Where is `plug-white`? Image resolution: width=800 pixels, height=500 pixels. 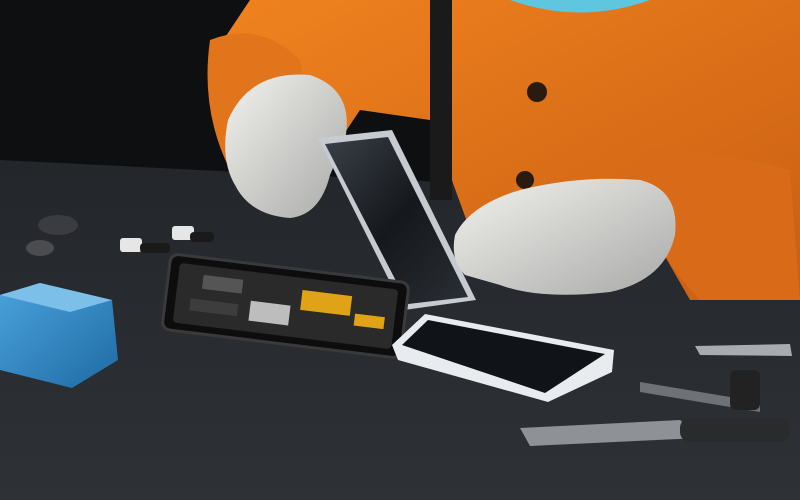
plug-white is located at coordinates (131, 245).